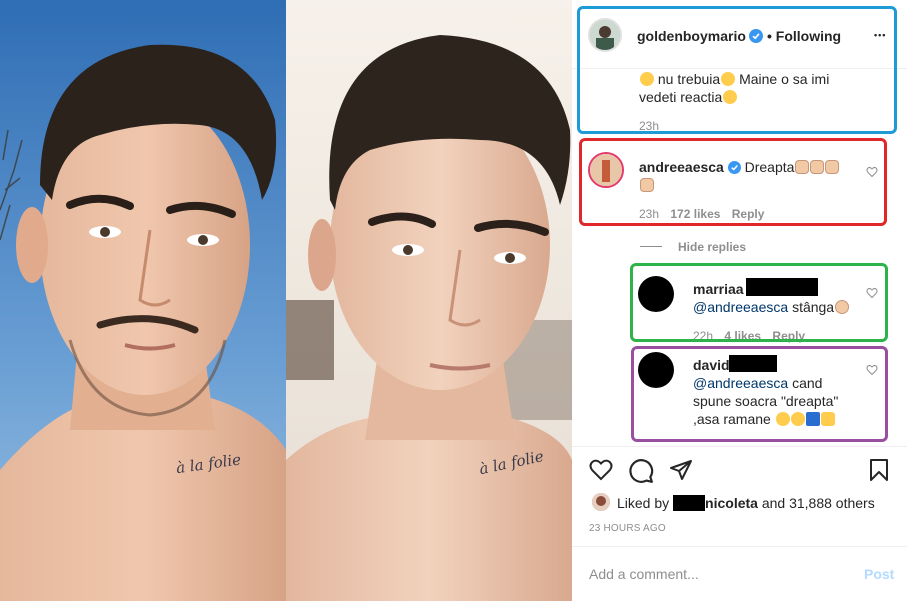 This screenshot has width=907, height=601. What do you see at coordinates (879, 470) in the screenshot?
I see `save-bookmark-icon` at bounding box center [879, 470].